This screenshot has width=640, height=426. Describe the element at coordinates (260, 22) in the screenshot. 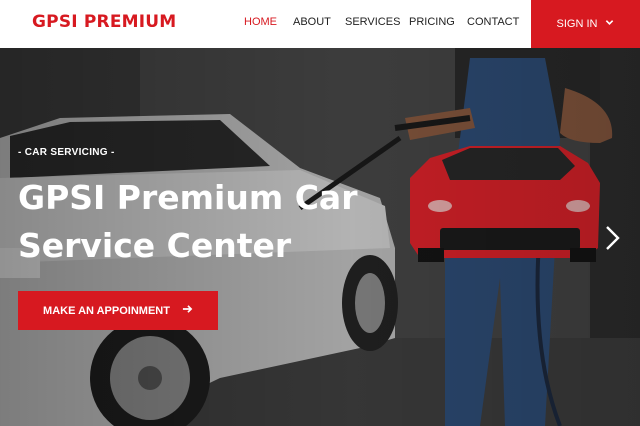

I see `nav-home: HOME` at that location.